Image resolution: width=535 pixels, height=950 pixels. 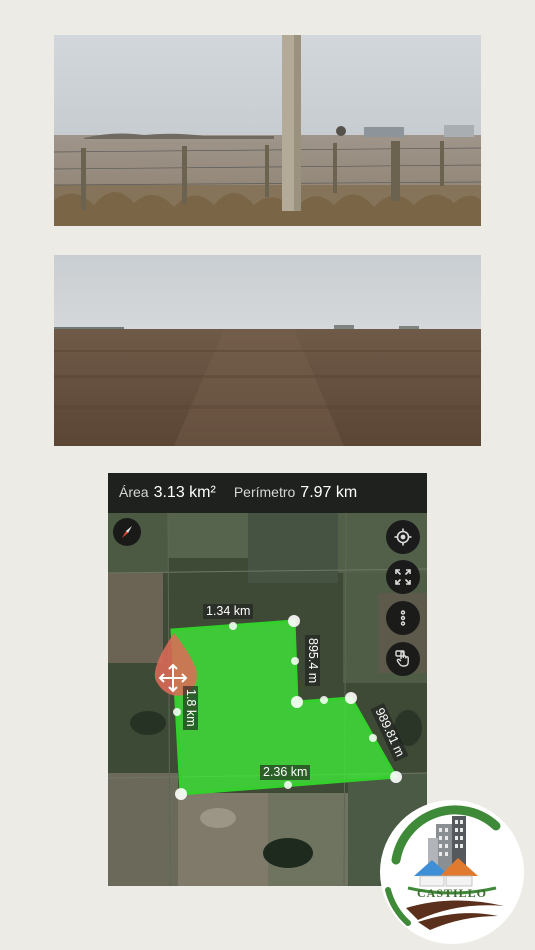 What do you see at coordinates (312, 661) in the screenshot?
I see `edge-label-right-upper: 895.4 m` at bounding box center [312, 661].